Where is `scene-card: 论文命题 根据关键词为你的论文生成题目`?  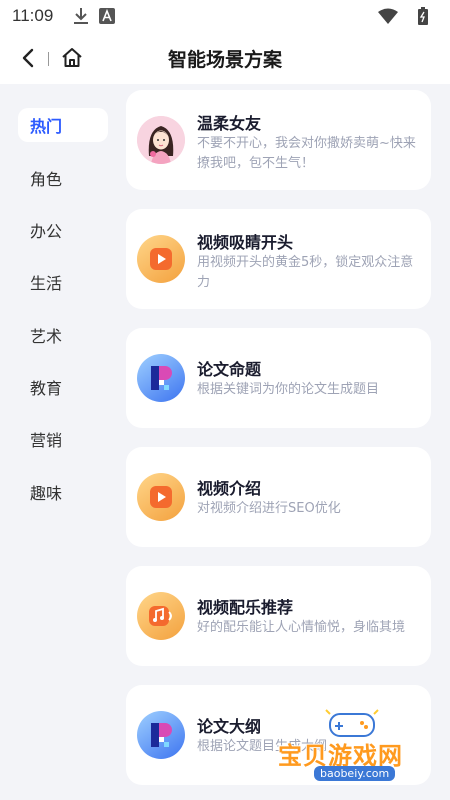
scene-card: 论文命题 根据关键词为你的论文生成题目 is located at coordinates (278, 378).